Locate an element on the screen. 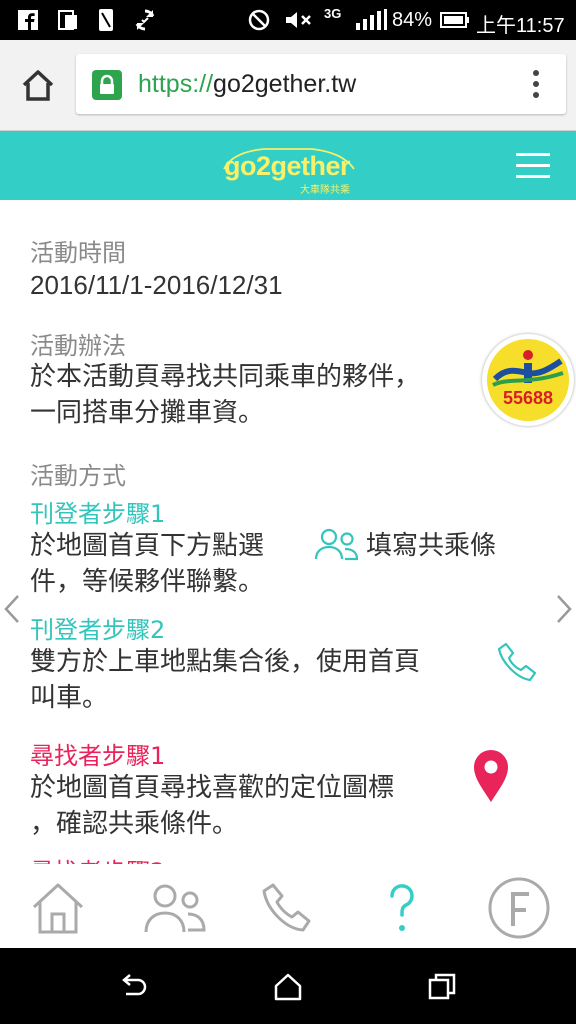  url-bar: https://go2gether.tw is located at coordinates (321, 84).